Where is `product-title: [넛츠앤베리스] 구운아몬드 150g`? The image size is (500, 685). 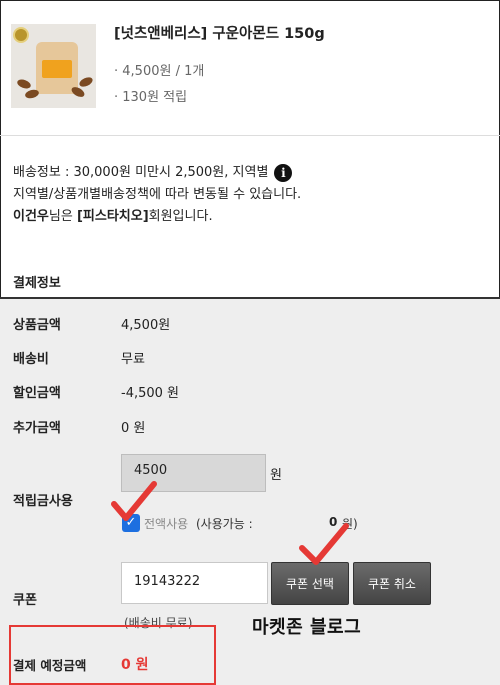
product-title: [넛츠앤베리스] 구운아몬드 150g is located at coordinates (219, 32).